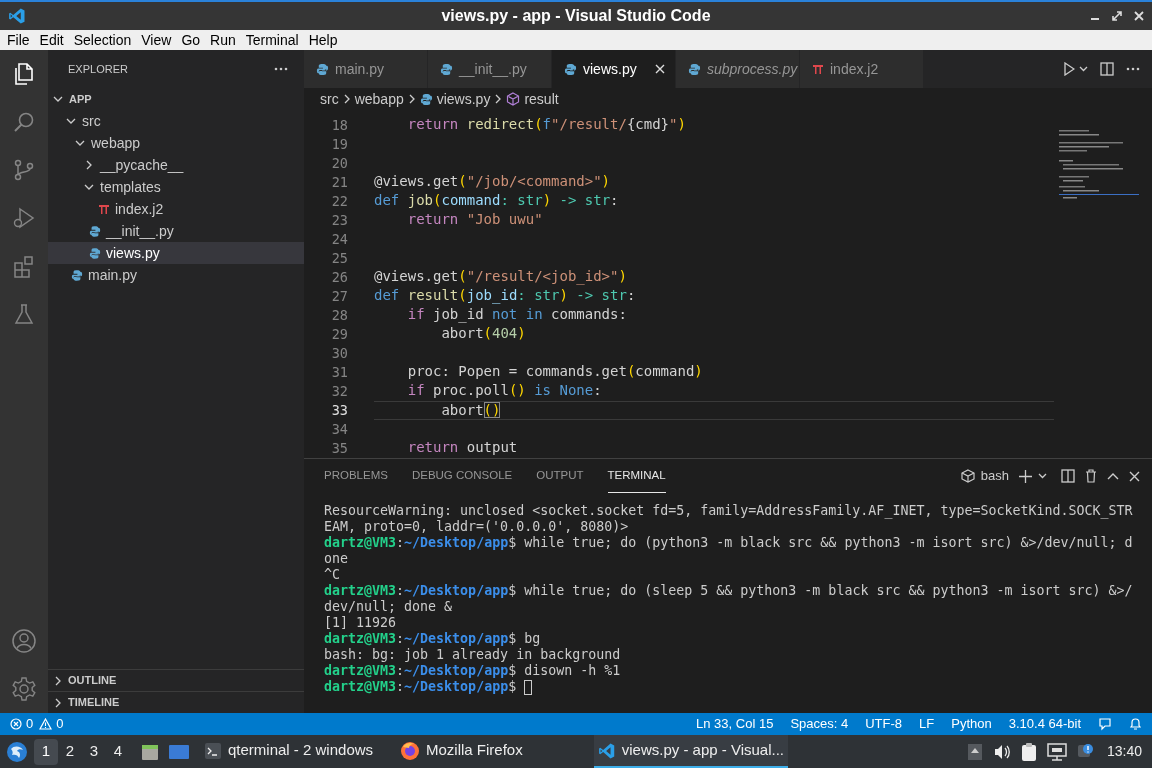 The image size is (1152, 768). I want to click on menu-item: Edit, so click(51, 40).